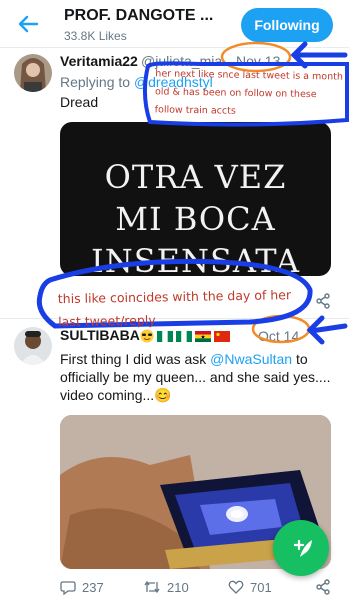  Describe the element at coordinates (251, 359) in the screenshot. I see `mention-link: @NwaSultan` at that location.